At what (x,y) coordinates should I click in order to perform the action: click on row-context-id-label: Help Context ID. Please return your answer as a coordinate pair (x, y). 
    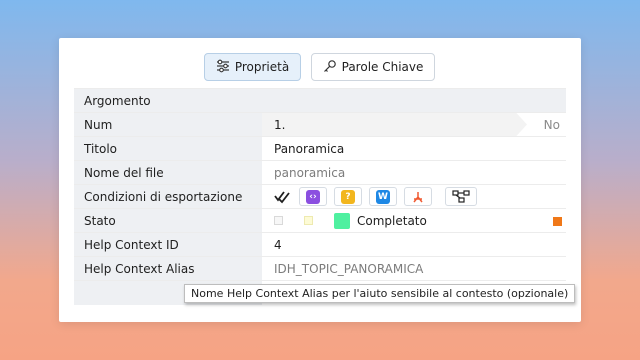
    Looking at the image, I should click on (168, 244).